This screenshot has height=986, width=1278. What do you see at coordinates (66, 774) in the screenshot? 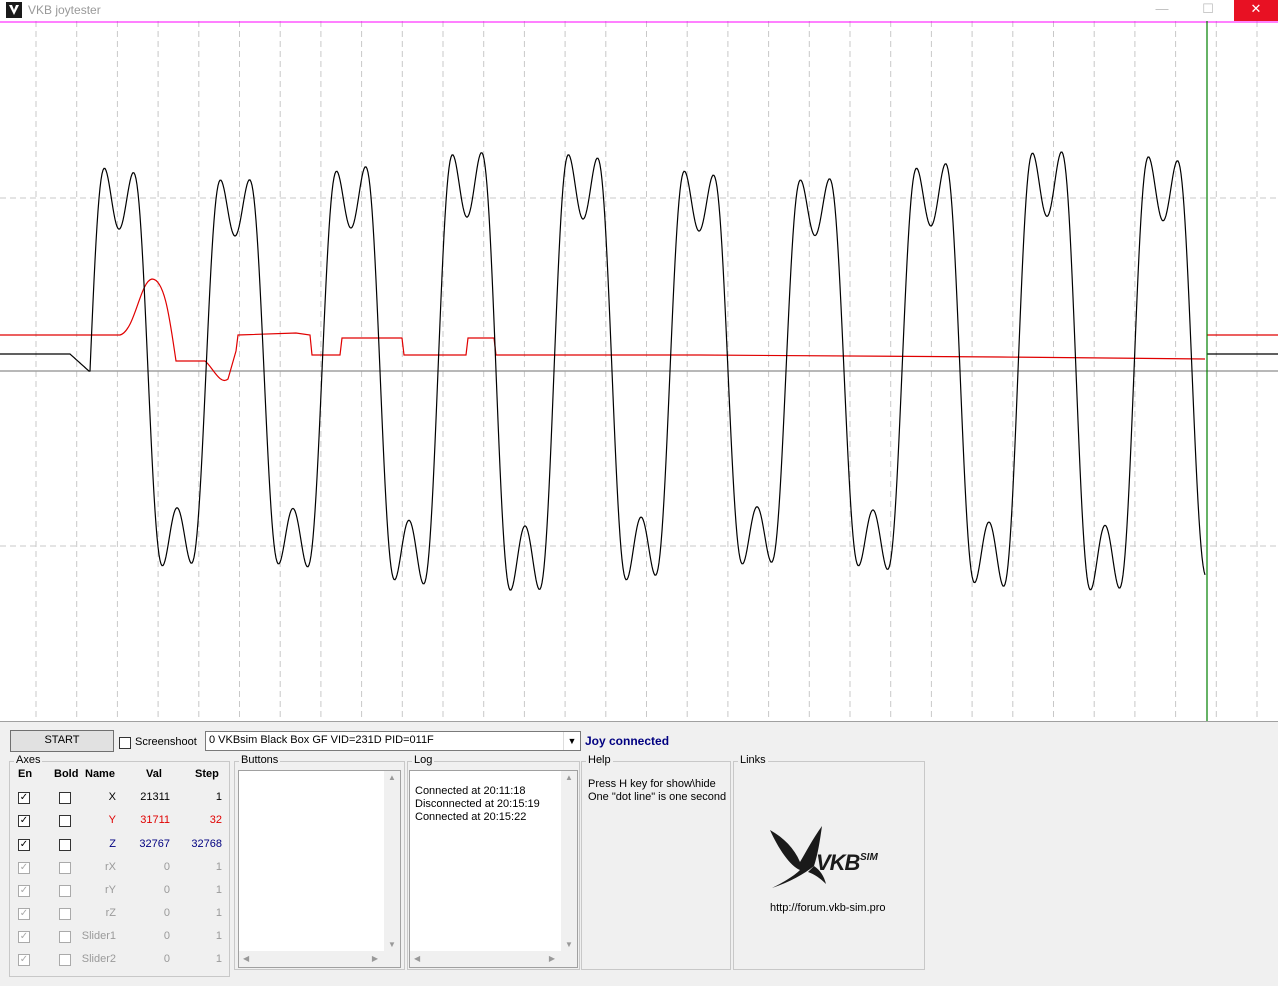
I see `axes-header-bold: Bold` at bounding box center [66, 774].